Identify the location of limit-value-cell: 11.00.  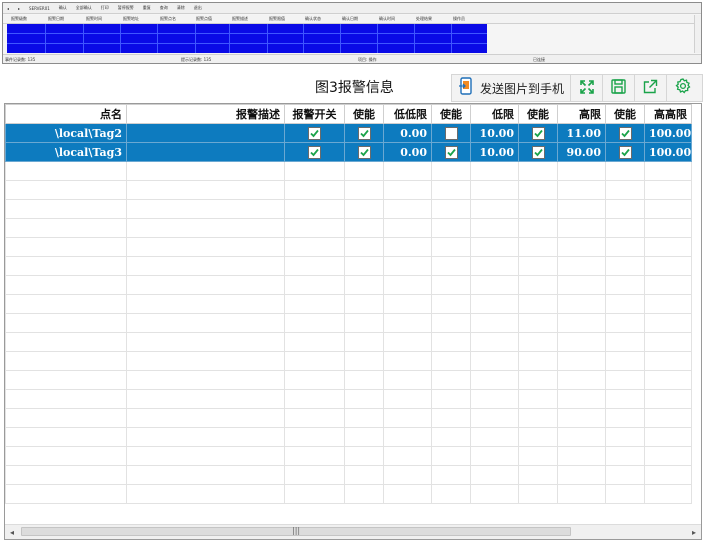
(581, 133).